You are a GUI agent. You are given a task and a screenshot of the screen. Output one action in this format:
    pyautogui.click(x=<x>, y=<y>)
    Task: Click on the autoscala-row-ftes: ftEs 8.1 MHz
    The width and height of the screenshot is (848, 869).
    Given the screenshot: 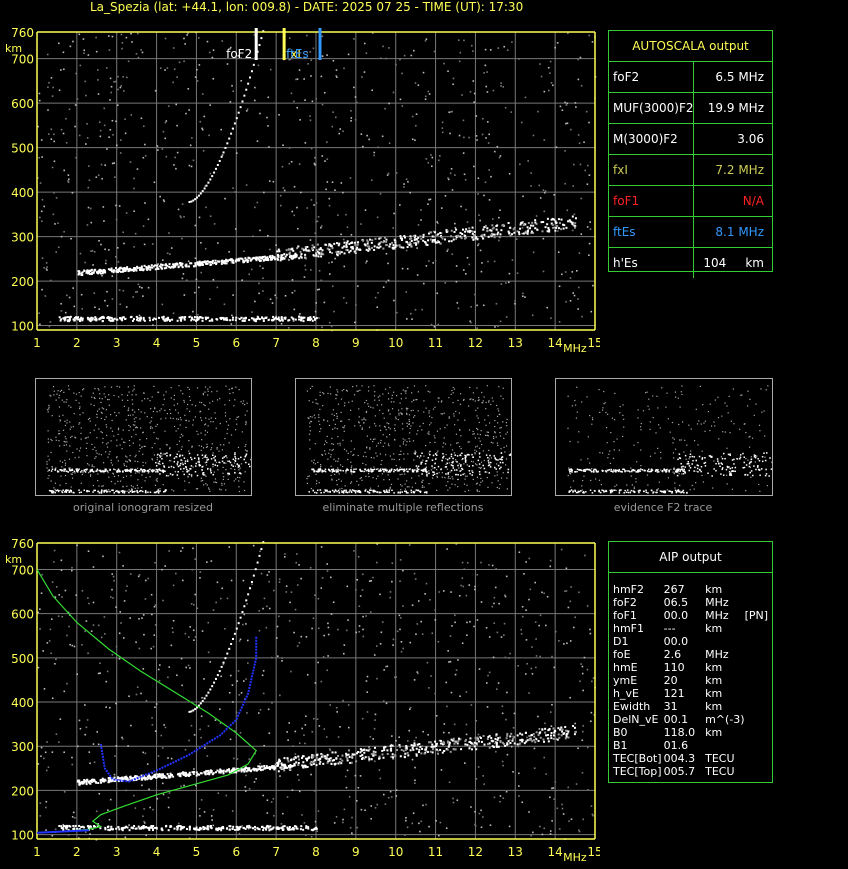 What is the action you would take?
    pyautogui.click(x=690, y=232)
    